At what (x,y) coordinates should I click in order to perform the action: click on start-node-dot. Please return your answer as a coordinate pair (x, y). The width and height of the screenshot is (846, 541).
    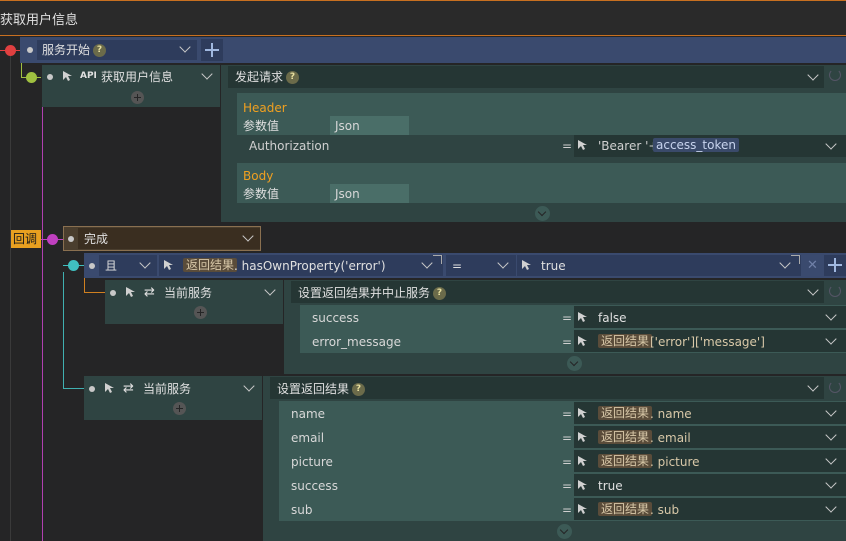
    Looking at the image, I should click on (10, 50).